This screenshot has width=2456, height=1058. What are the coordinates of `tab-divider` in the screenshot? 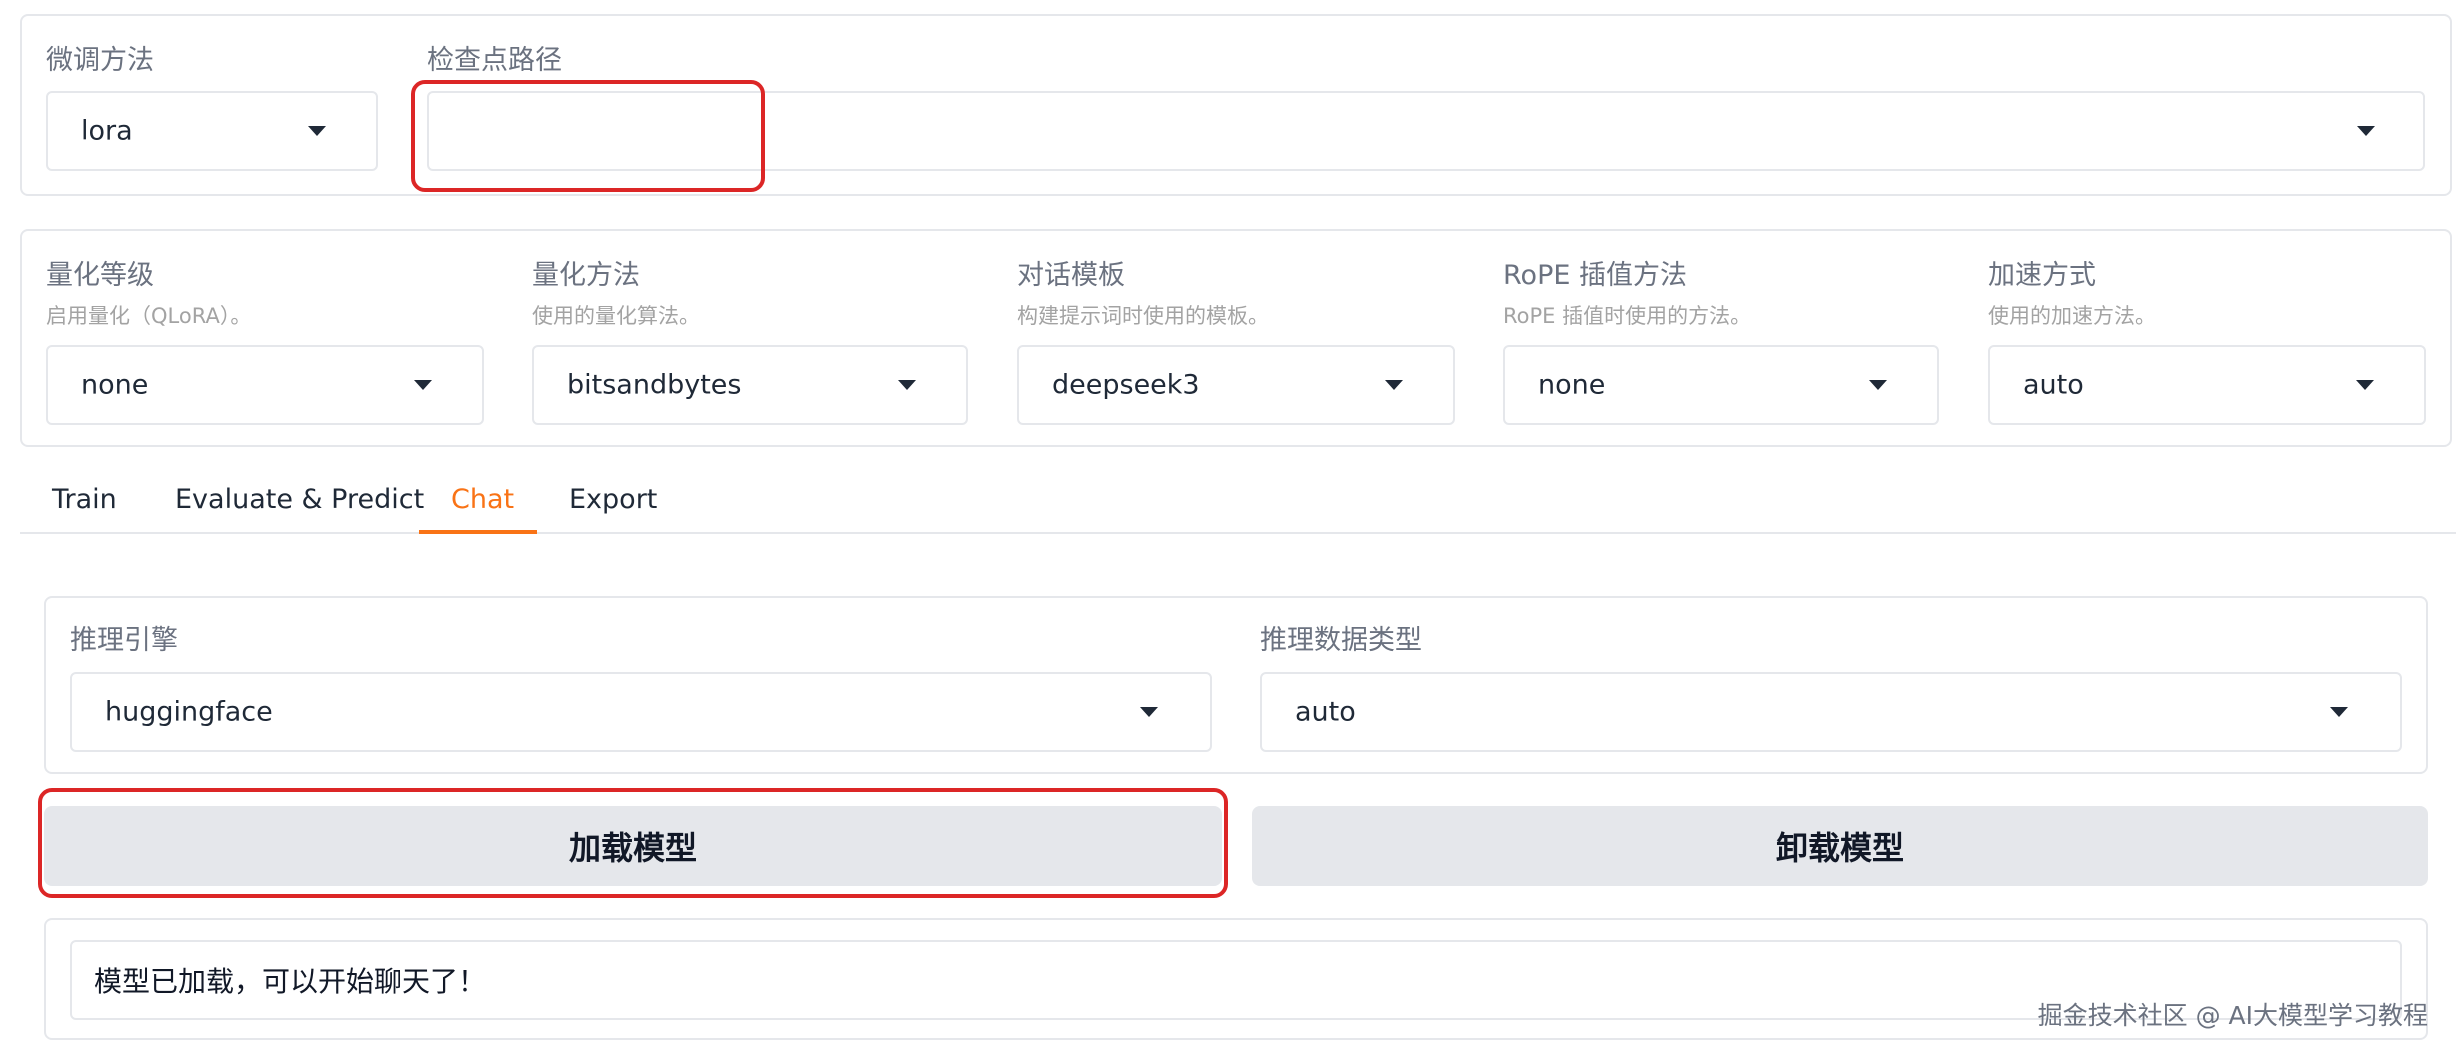 It's located at (1238, 533).